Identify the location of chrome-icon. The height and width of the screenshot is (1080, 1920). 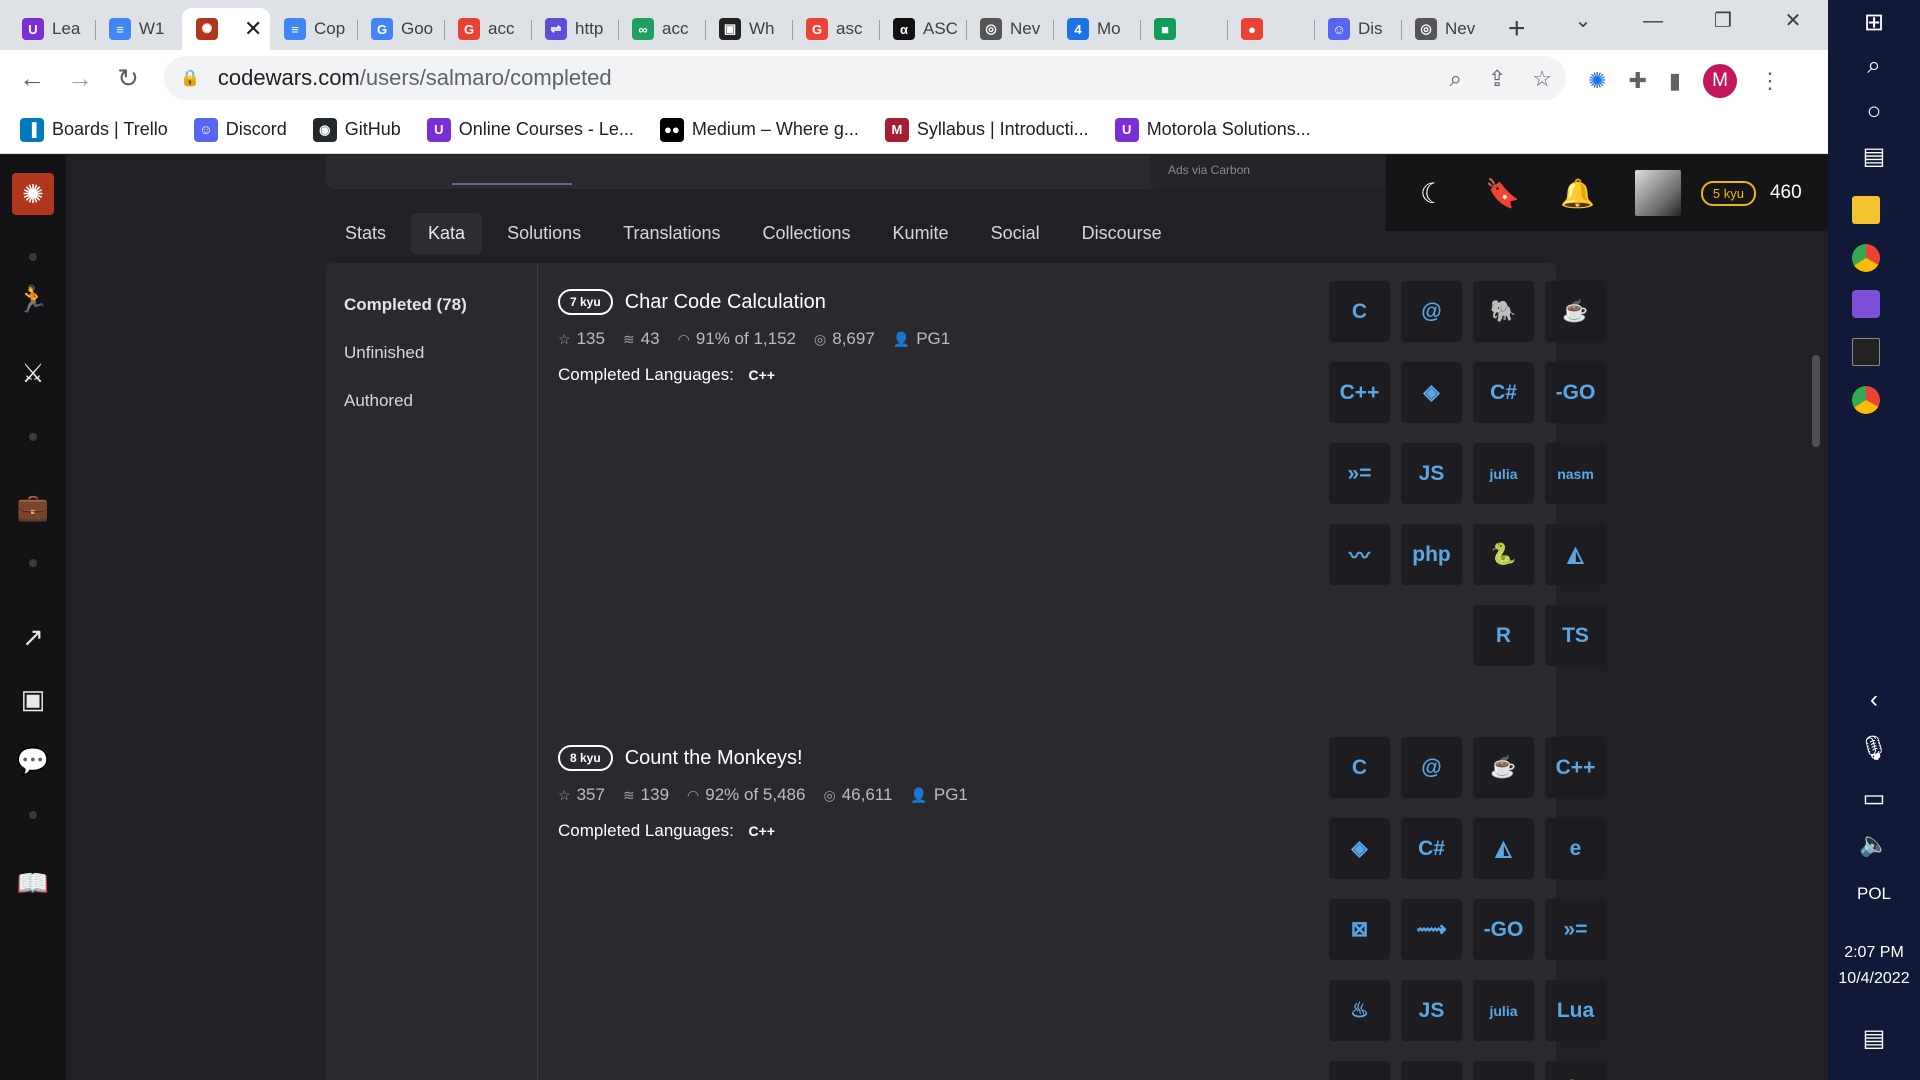
(1866, 258).